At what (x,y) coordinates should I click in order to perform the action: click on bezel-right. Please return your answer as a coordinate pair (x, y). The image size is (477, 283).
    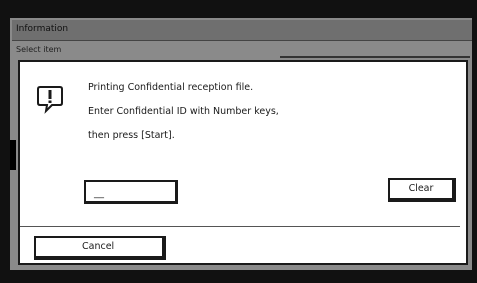
    Looking at the image, I should click on (474, 141).